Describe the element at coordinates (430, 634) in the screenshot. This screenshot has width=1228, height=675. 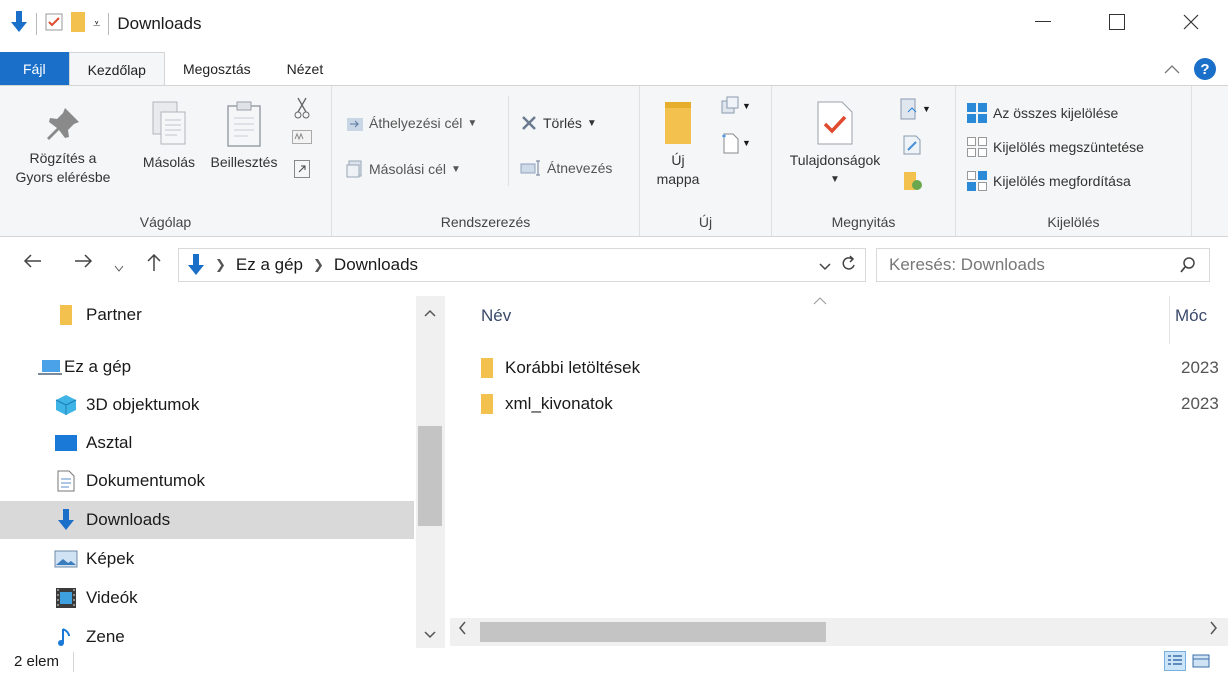
I see `scroll-down-icon` at that location.